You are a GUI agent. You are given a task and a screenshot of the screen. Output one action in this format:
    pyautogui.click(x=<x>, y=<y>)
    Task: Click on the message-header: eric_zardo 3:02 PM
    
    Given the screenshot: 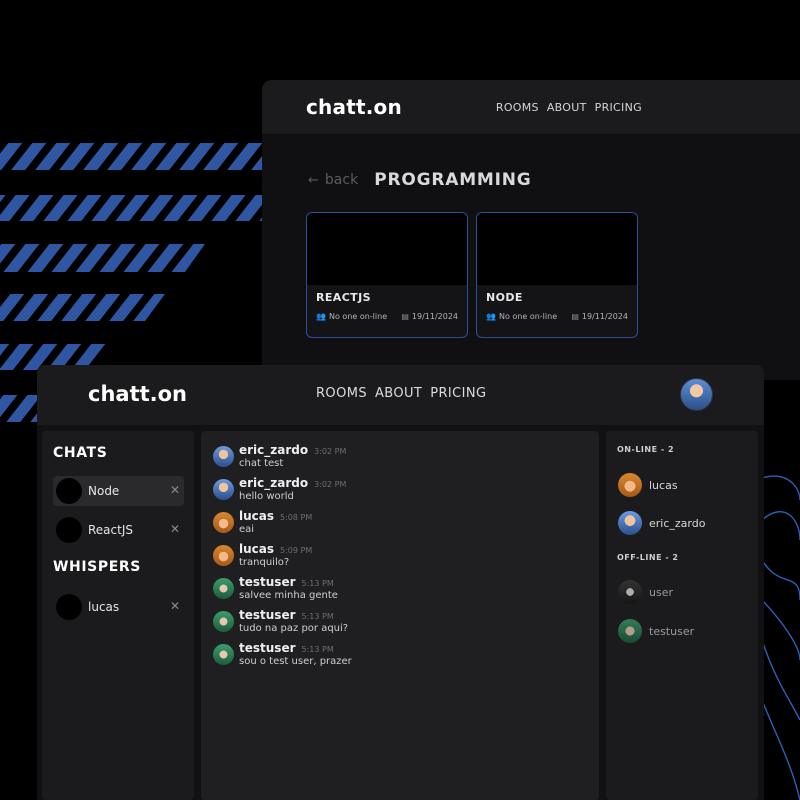 What is the action you would take?
    pyautogui.click(x=292, y=450)
    